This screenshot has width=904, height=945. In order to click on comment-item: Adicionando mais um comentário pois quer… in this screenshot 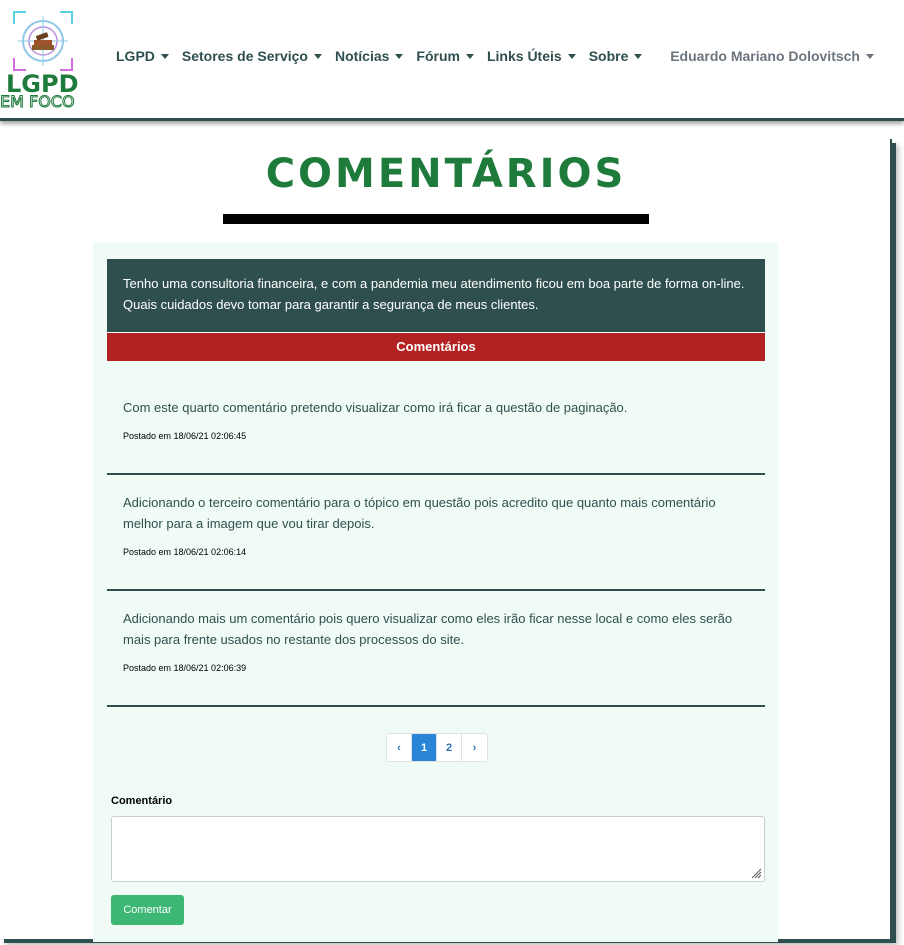, I will do `click(436, 649)`.